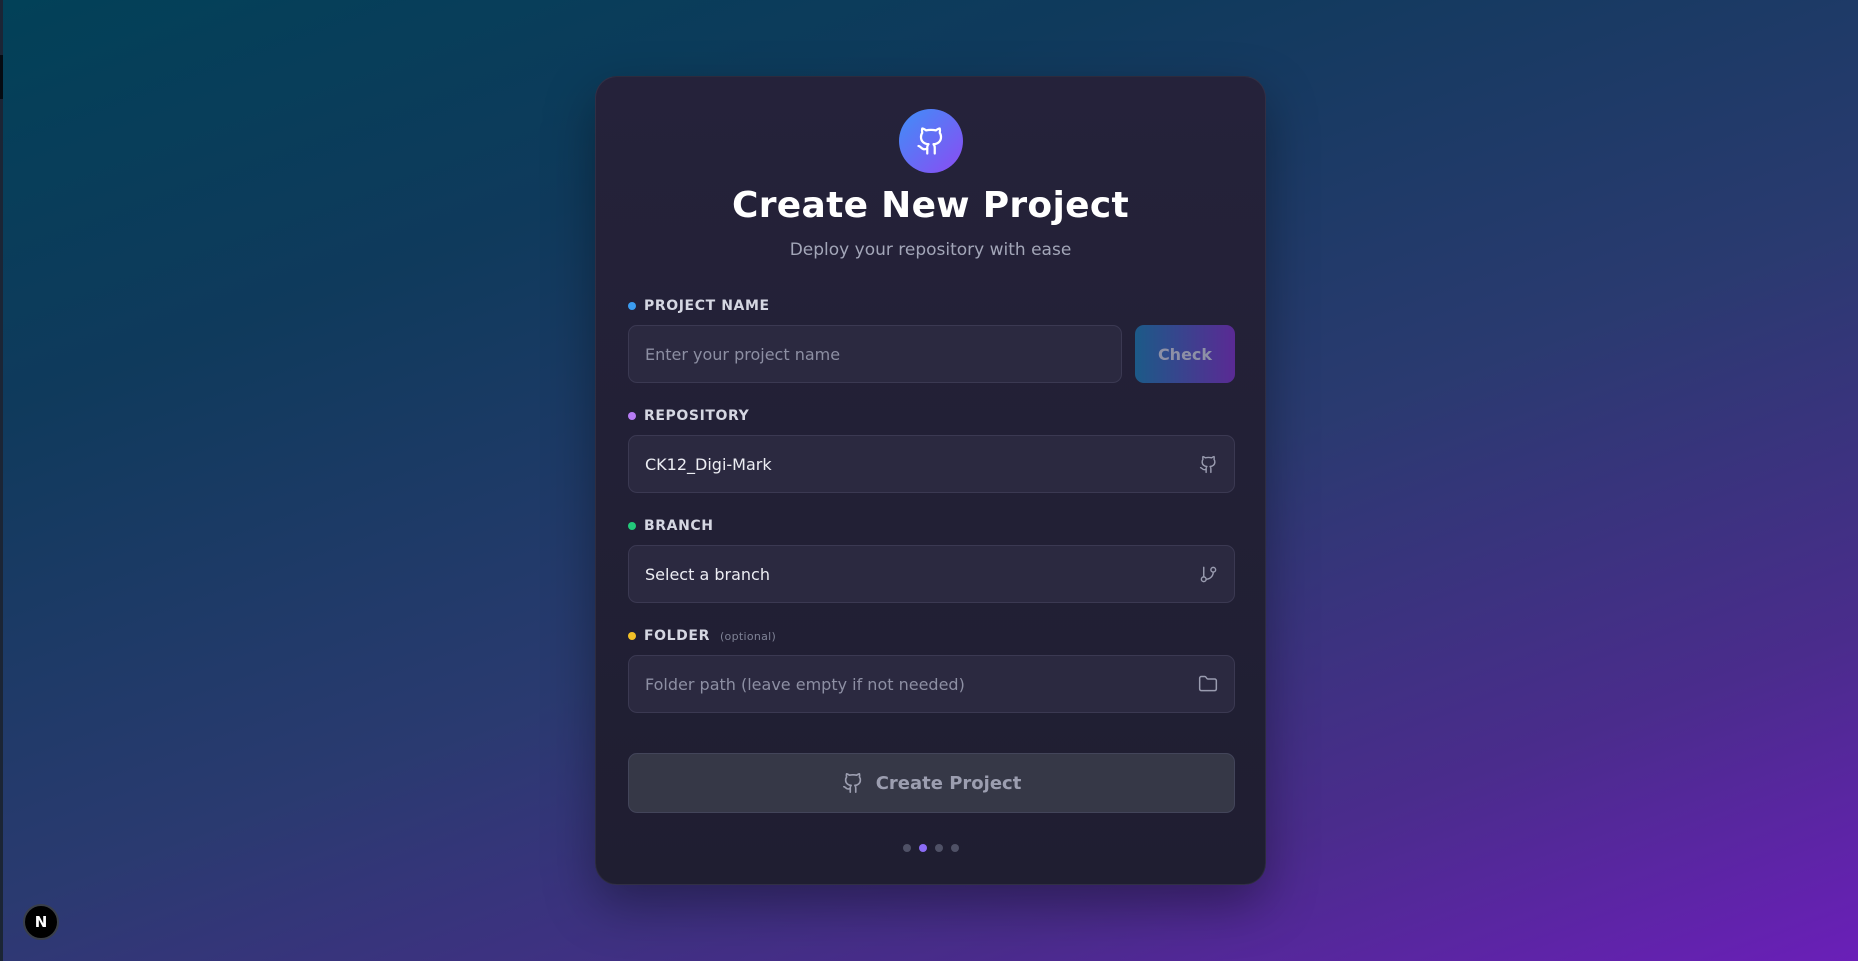 The height and width of the screenshot is (961, 1858). I want to click on github-logo-badge, so click(931, 141).